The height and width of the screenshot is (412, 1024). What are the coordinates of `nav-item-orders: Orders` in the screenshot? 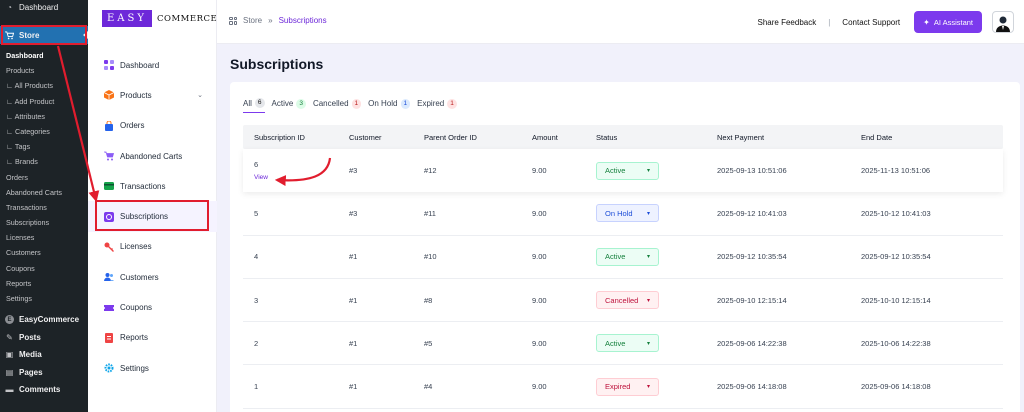 It's located at (152, 126).